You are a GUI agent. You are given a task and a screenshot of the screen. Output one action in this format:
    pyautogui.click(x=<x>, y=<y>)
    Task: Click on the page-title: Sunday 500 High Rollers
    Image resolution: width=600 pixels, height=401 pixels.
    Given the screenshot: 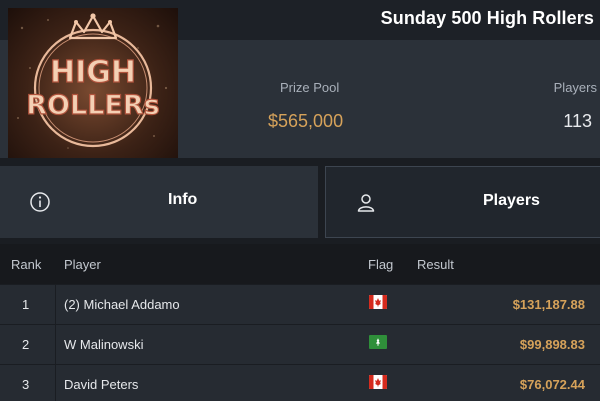 What is the action you would take?
    pyautogui.click(x=487, y=18)
    